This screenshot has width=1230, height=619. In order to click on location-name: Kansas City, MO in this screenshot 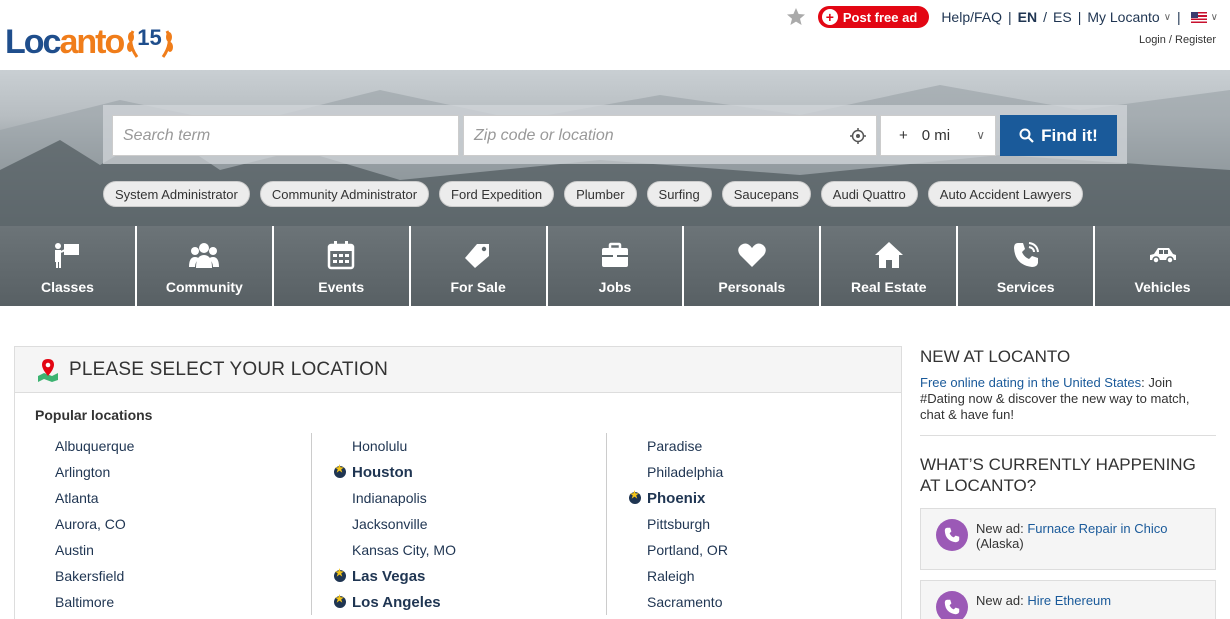, I will do `click(404, 550)`.